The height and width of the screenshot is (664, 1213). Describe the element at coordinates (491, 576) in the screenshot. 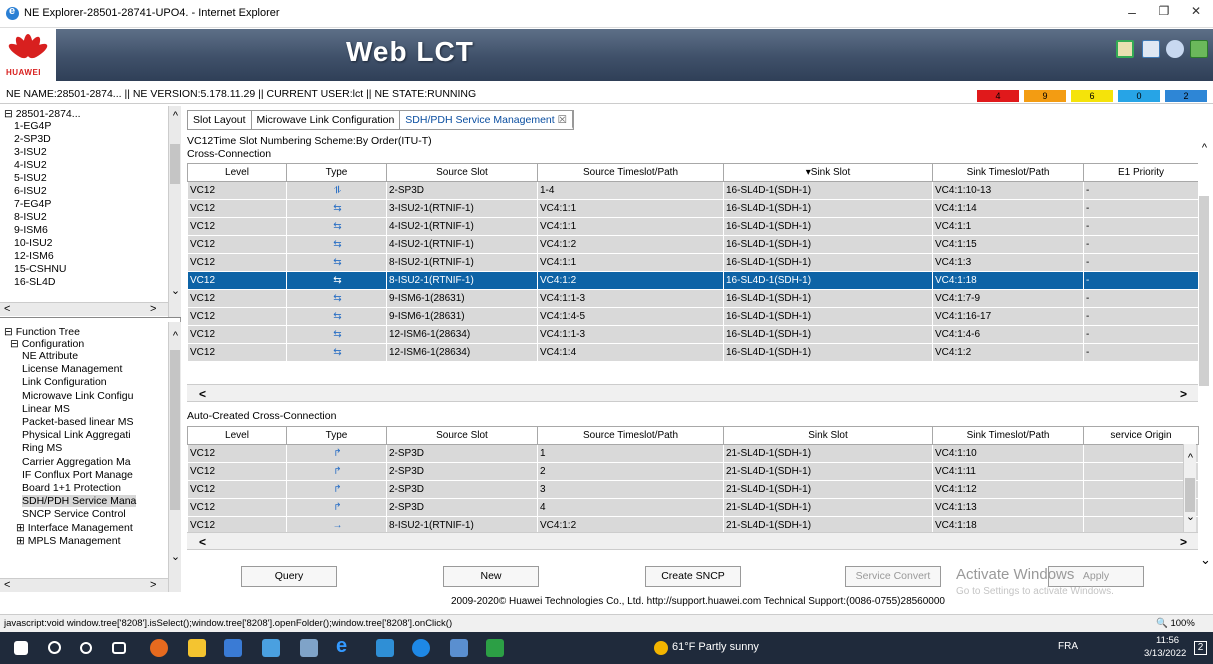

I see `new-button: New` at that location.